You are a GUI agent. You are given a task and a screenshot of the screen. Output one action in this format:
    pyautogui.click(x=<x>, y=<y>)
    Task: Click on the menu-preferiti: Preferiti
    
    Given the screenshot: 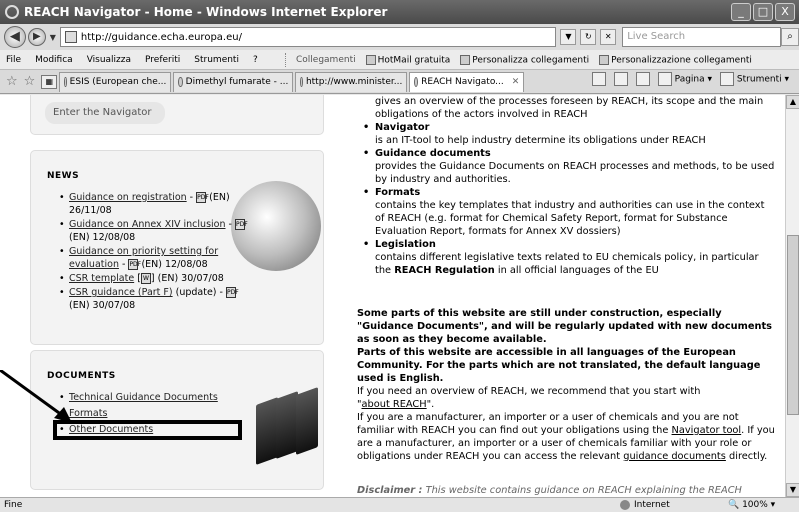 What is the action you would take?
    pyautogui.click(x=162, y=60)
    